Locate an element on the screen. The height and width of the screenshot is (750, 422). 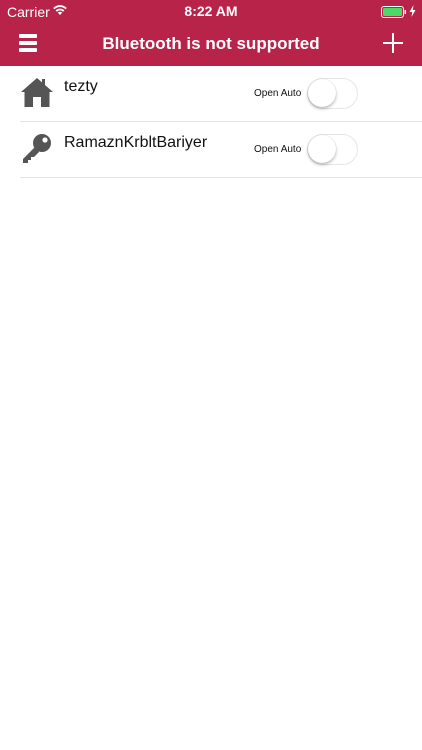
status-bar: Carrier 8:22 AM is located at coordinates (211, 11).